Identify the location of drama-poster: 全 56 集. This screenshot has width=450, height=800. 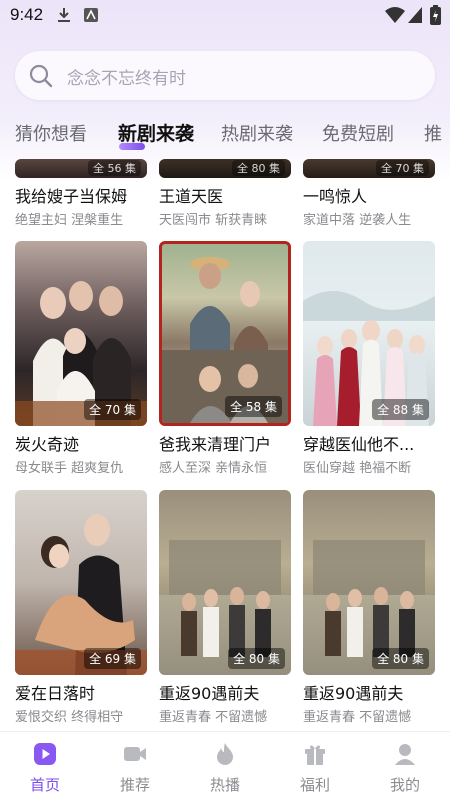
(81, 168).